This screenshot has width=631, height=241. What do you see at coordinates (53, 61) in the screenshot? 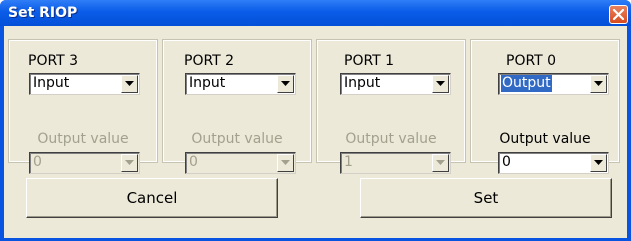
I see `port3-label: PORT 3` at bounding box center [53, 61].